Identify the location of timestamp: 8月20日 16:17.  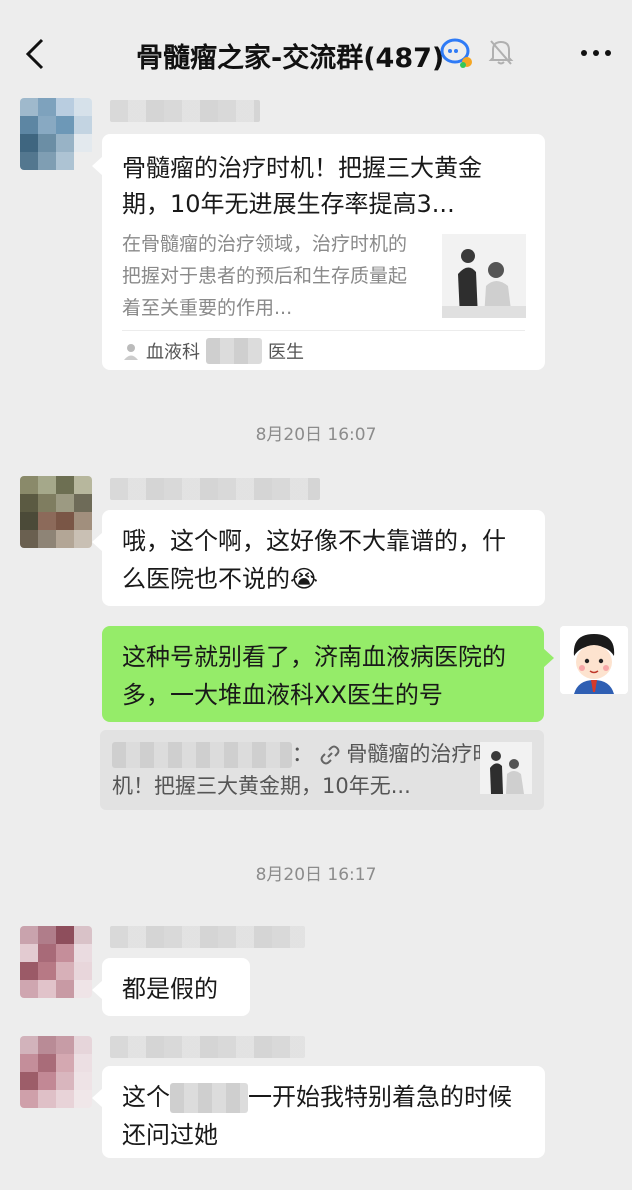
(316, 875).